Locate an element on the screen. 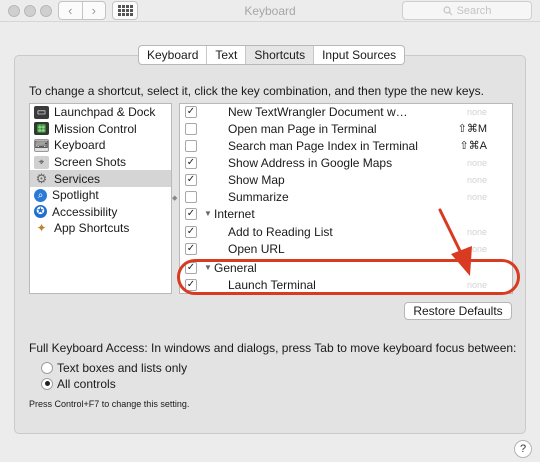  tab-text: Text is located at coordinates (225, 55).